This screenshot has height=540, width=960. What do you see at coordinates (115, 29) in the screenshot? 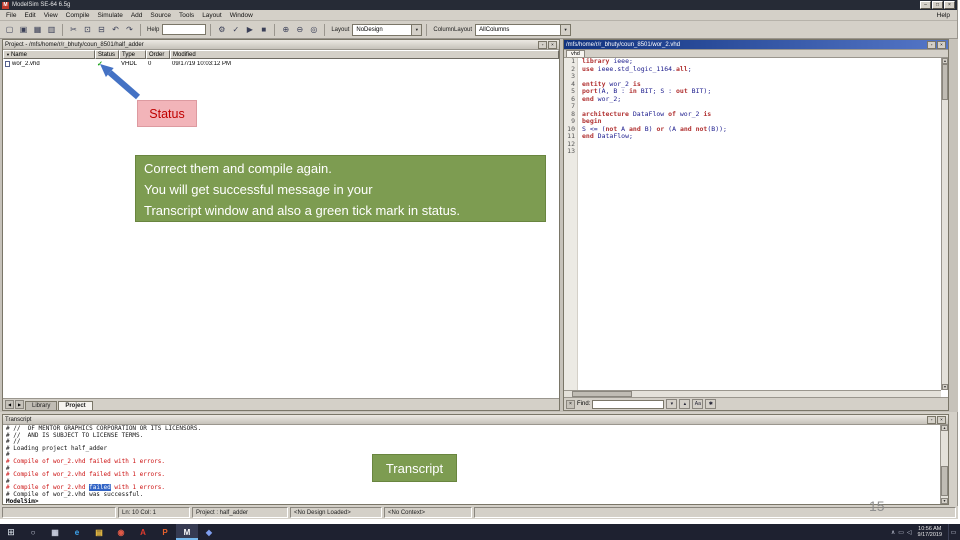
I see `undo-icon: ↶` at bounding box center [115, 29].